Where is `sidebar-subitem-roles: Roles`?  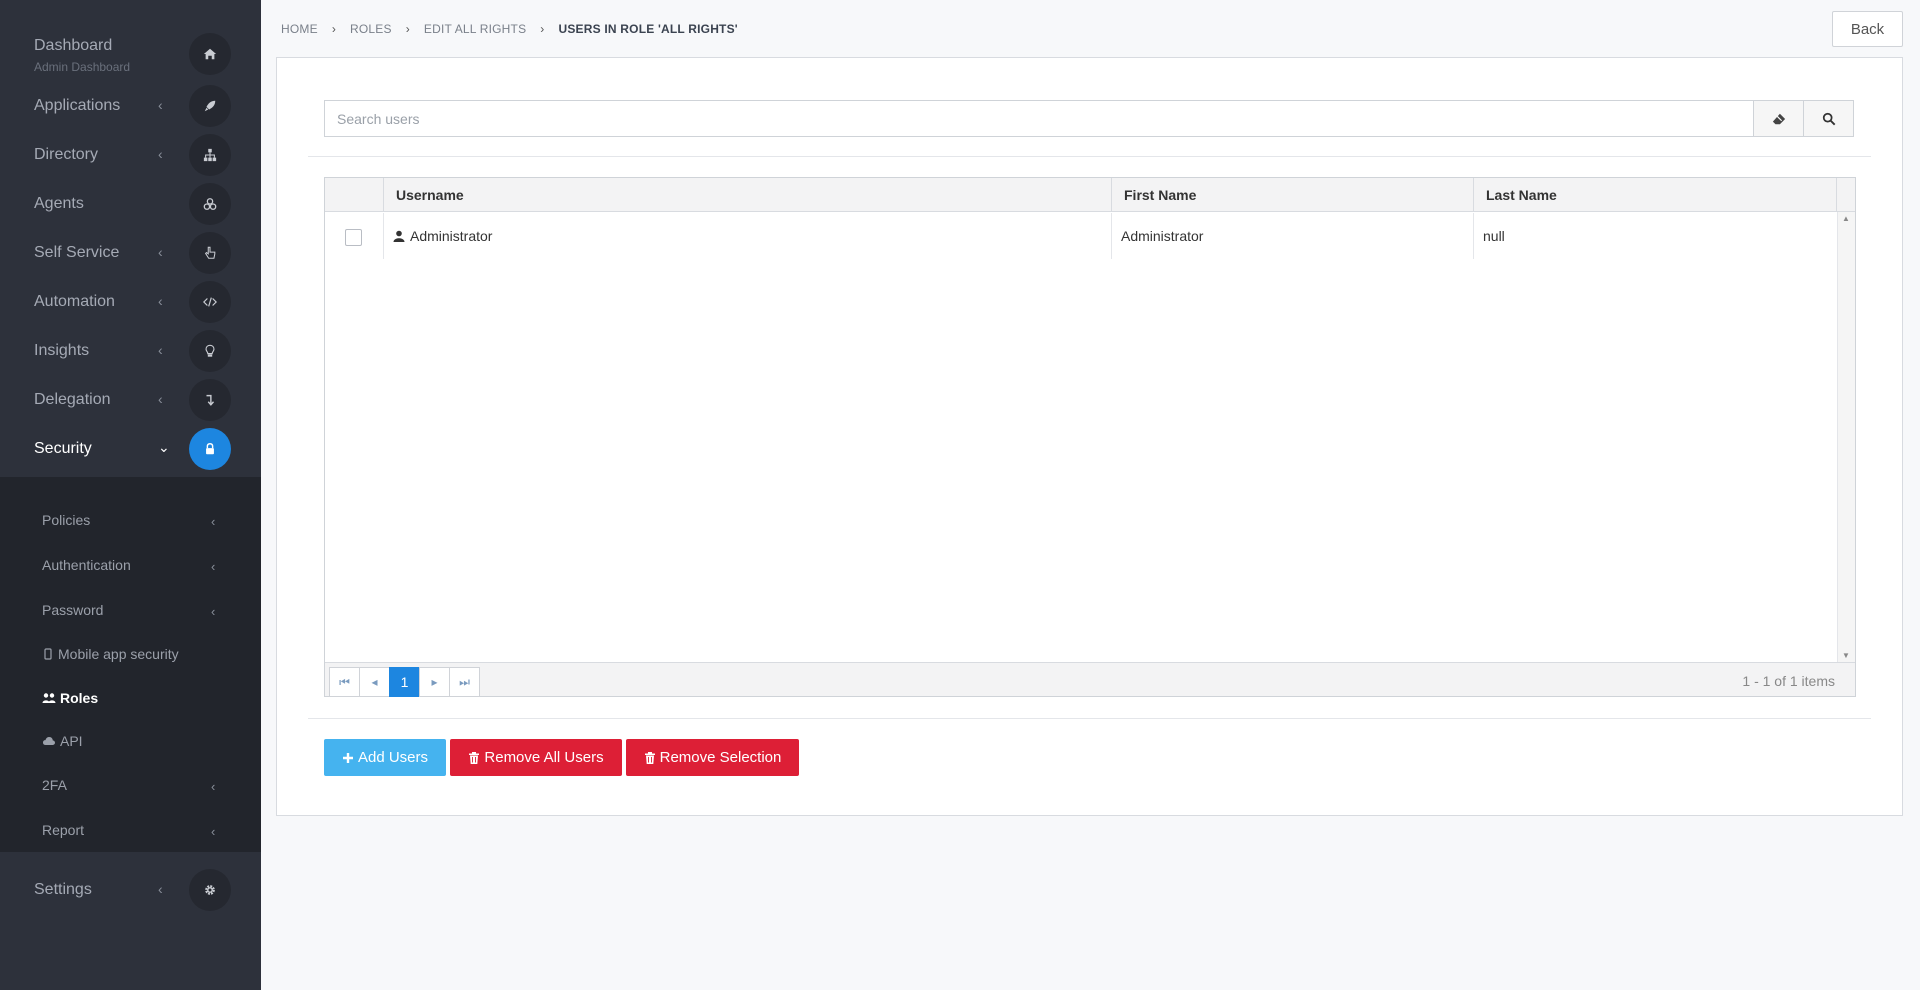
sidebar-subitem-roles: Roles is located at coordinates (130, 700).